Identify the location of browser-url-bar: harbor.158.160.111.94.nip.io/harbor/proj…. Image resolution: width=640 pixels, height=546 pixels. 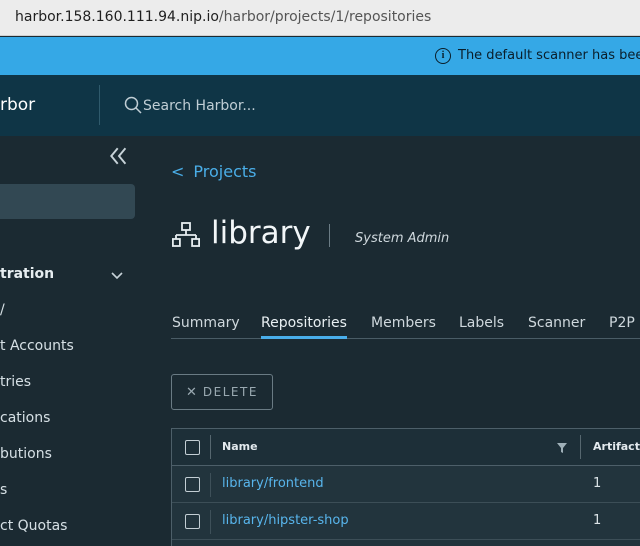
(320, 18).